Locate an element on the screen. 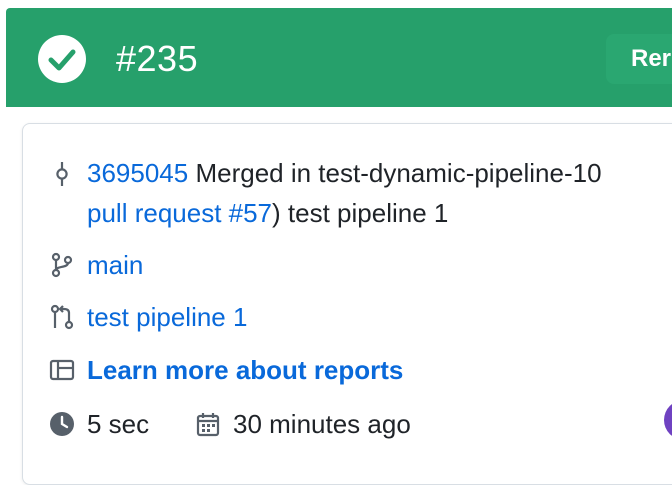 The image size is (672, 485). rerun-button: Rerun is located at coordinates (639, 59).